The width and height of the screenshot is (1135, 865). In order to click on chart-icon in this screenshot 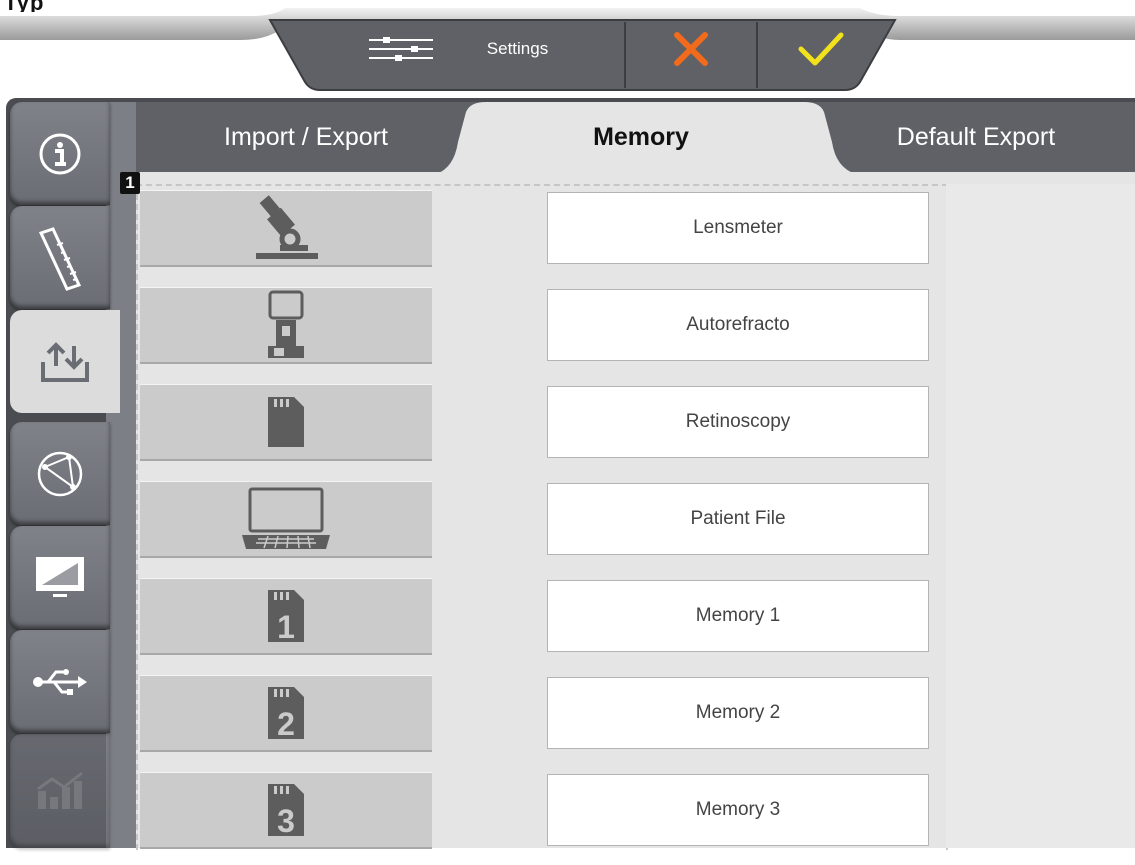, I will do `click(60, 790)`.